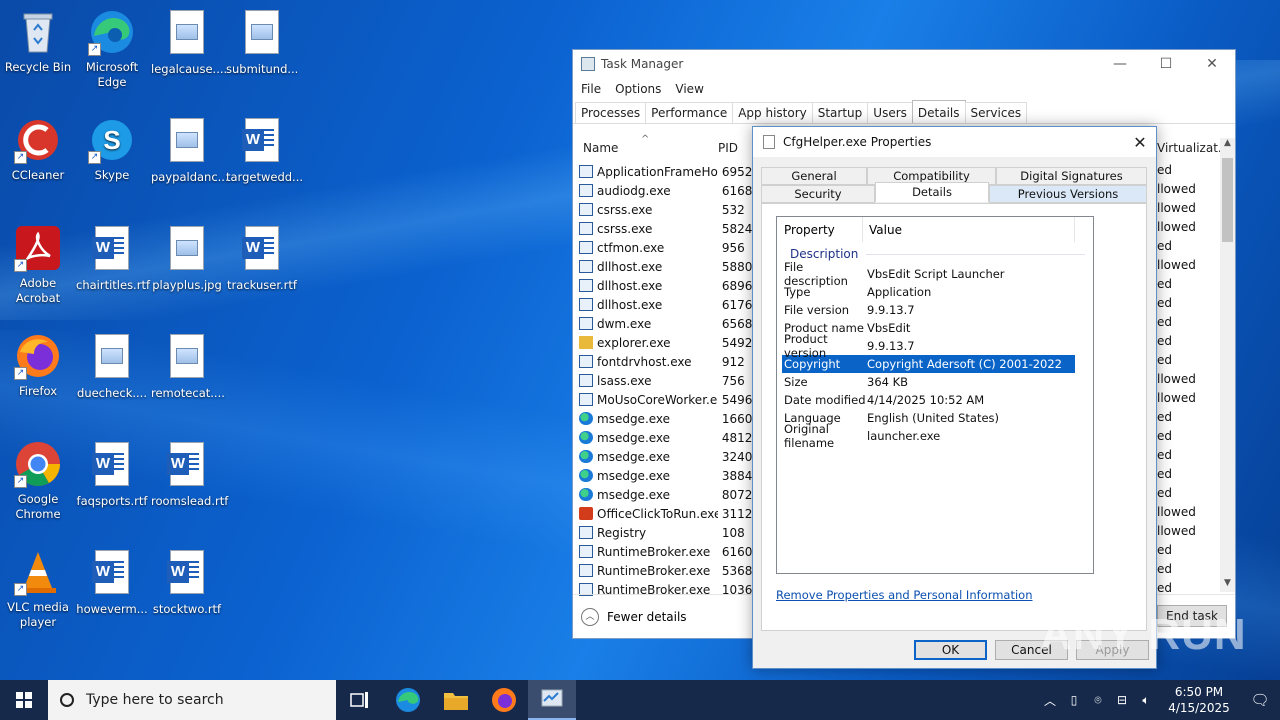 This screenshot has height=720, width=1280. I want to click on property-row: Type Application, so click(928, 292).